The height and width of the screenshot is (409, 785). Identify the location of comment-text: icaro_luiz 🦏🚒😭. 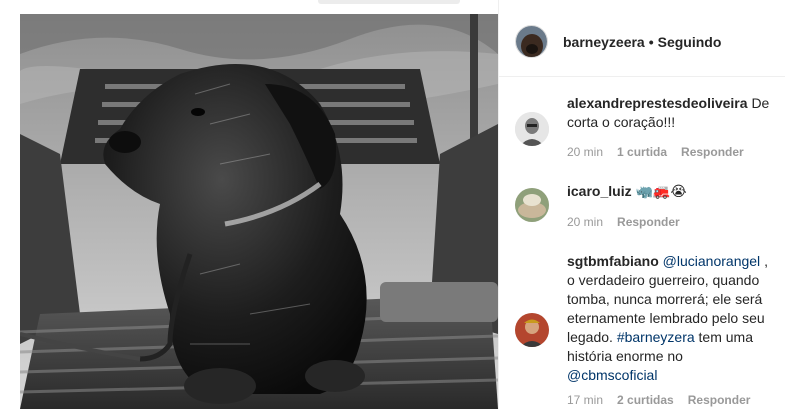
(670, 191).